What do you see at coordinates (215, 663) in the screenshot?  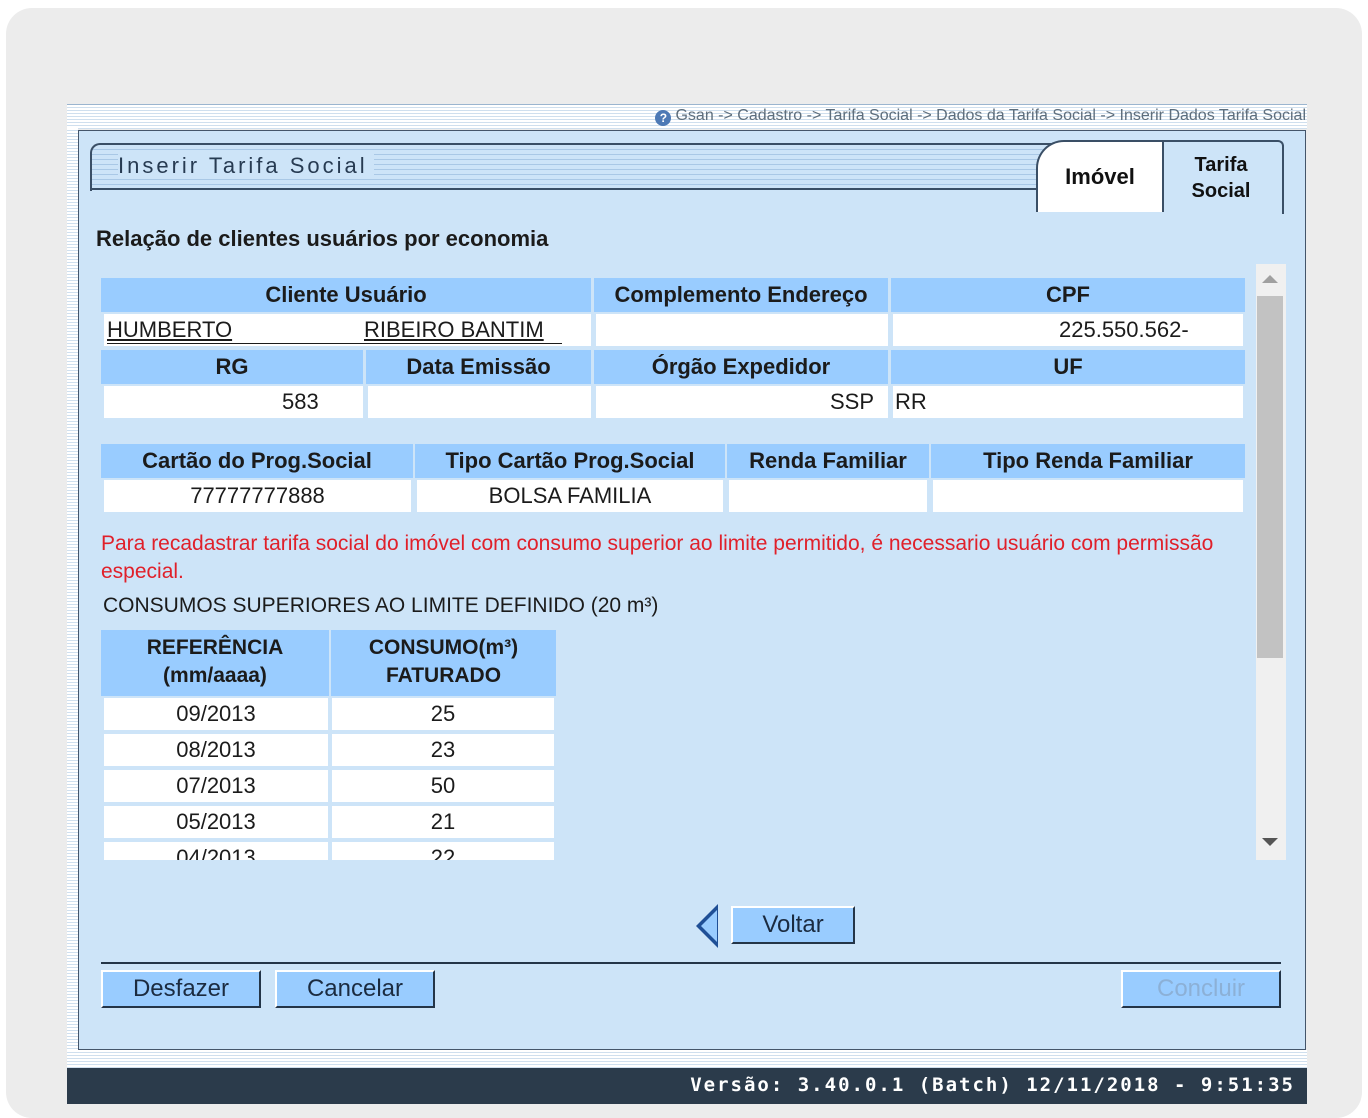 I see `header-referencia: REFERÊNCIA (mm/aaaa)` at bounding box center [215, 663].